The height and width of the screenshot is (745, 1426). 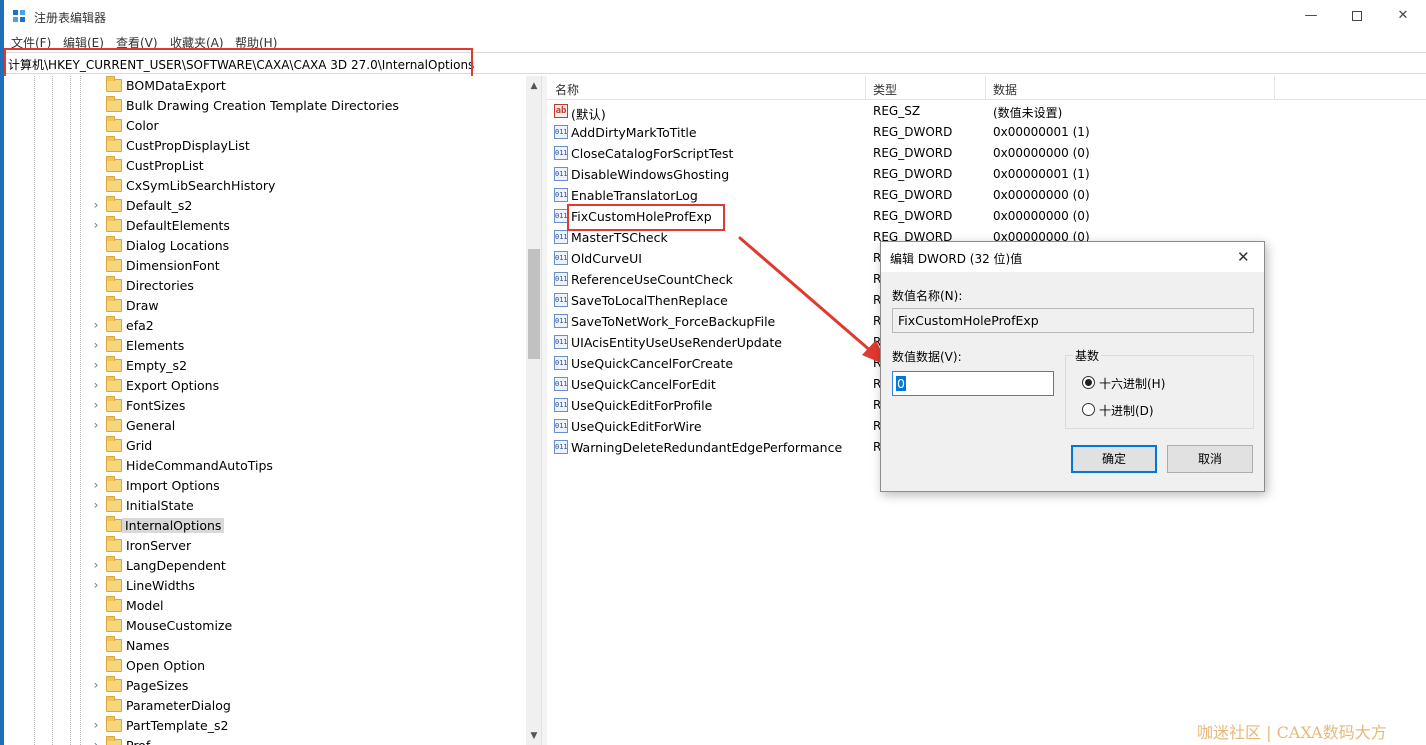 What do you see at coordinates (634, 195) in the screenshot?
I see `value-name-cell: EnableTranslatorLog` at bounding box center [634, 195].